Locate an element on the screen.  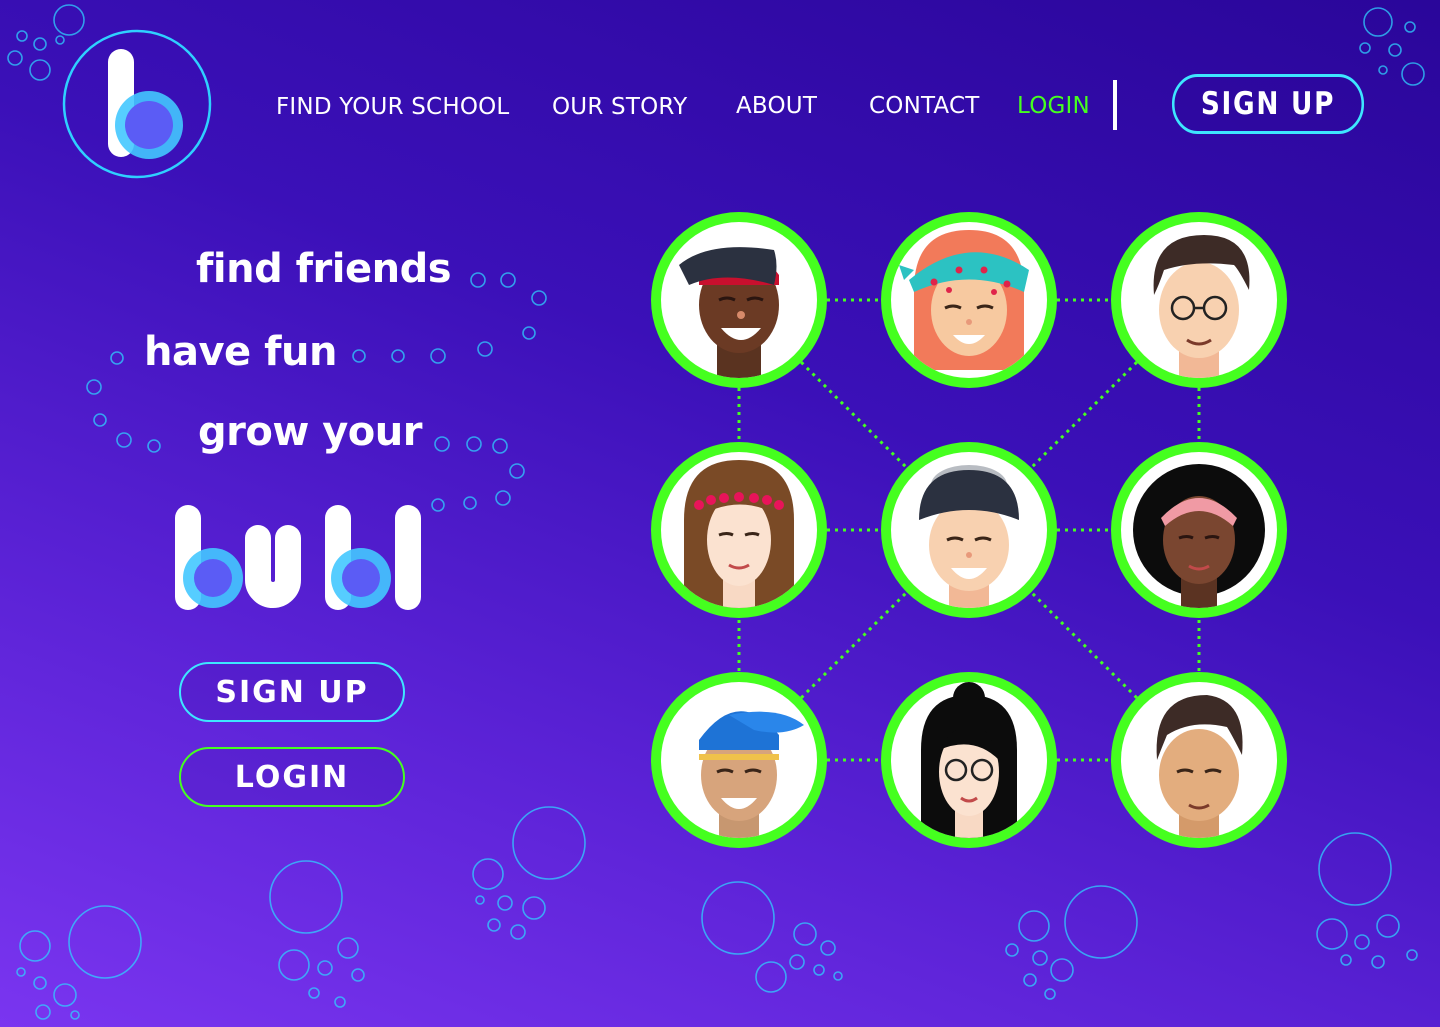
tagline-grow-your: grow your is located at coordinates (310, 432).